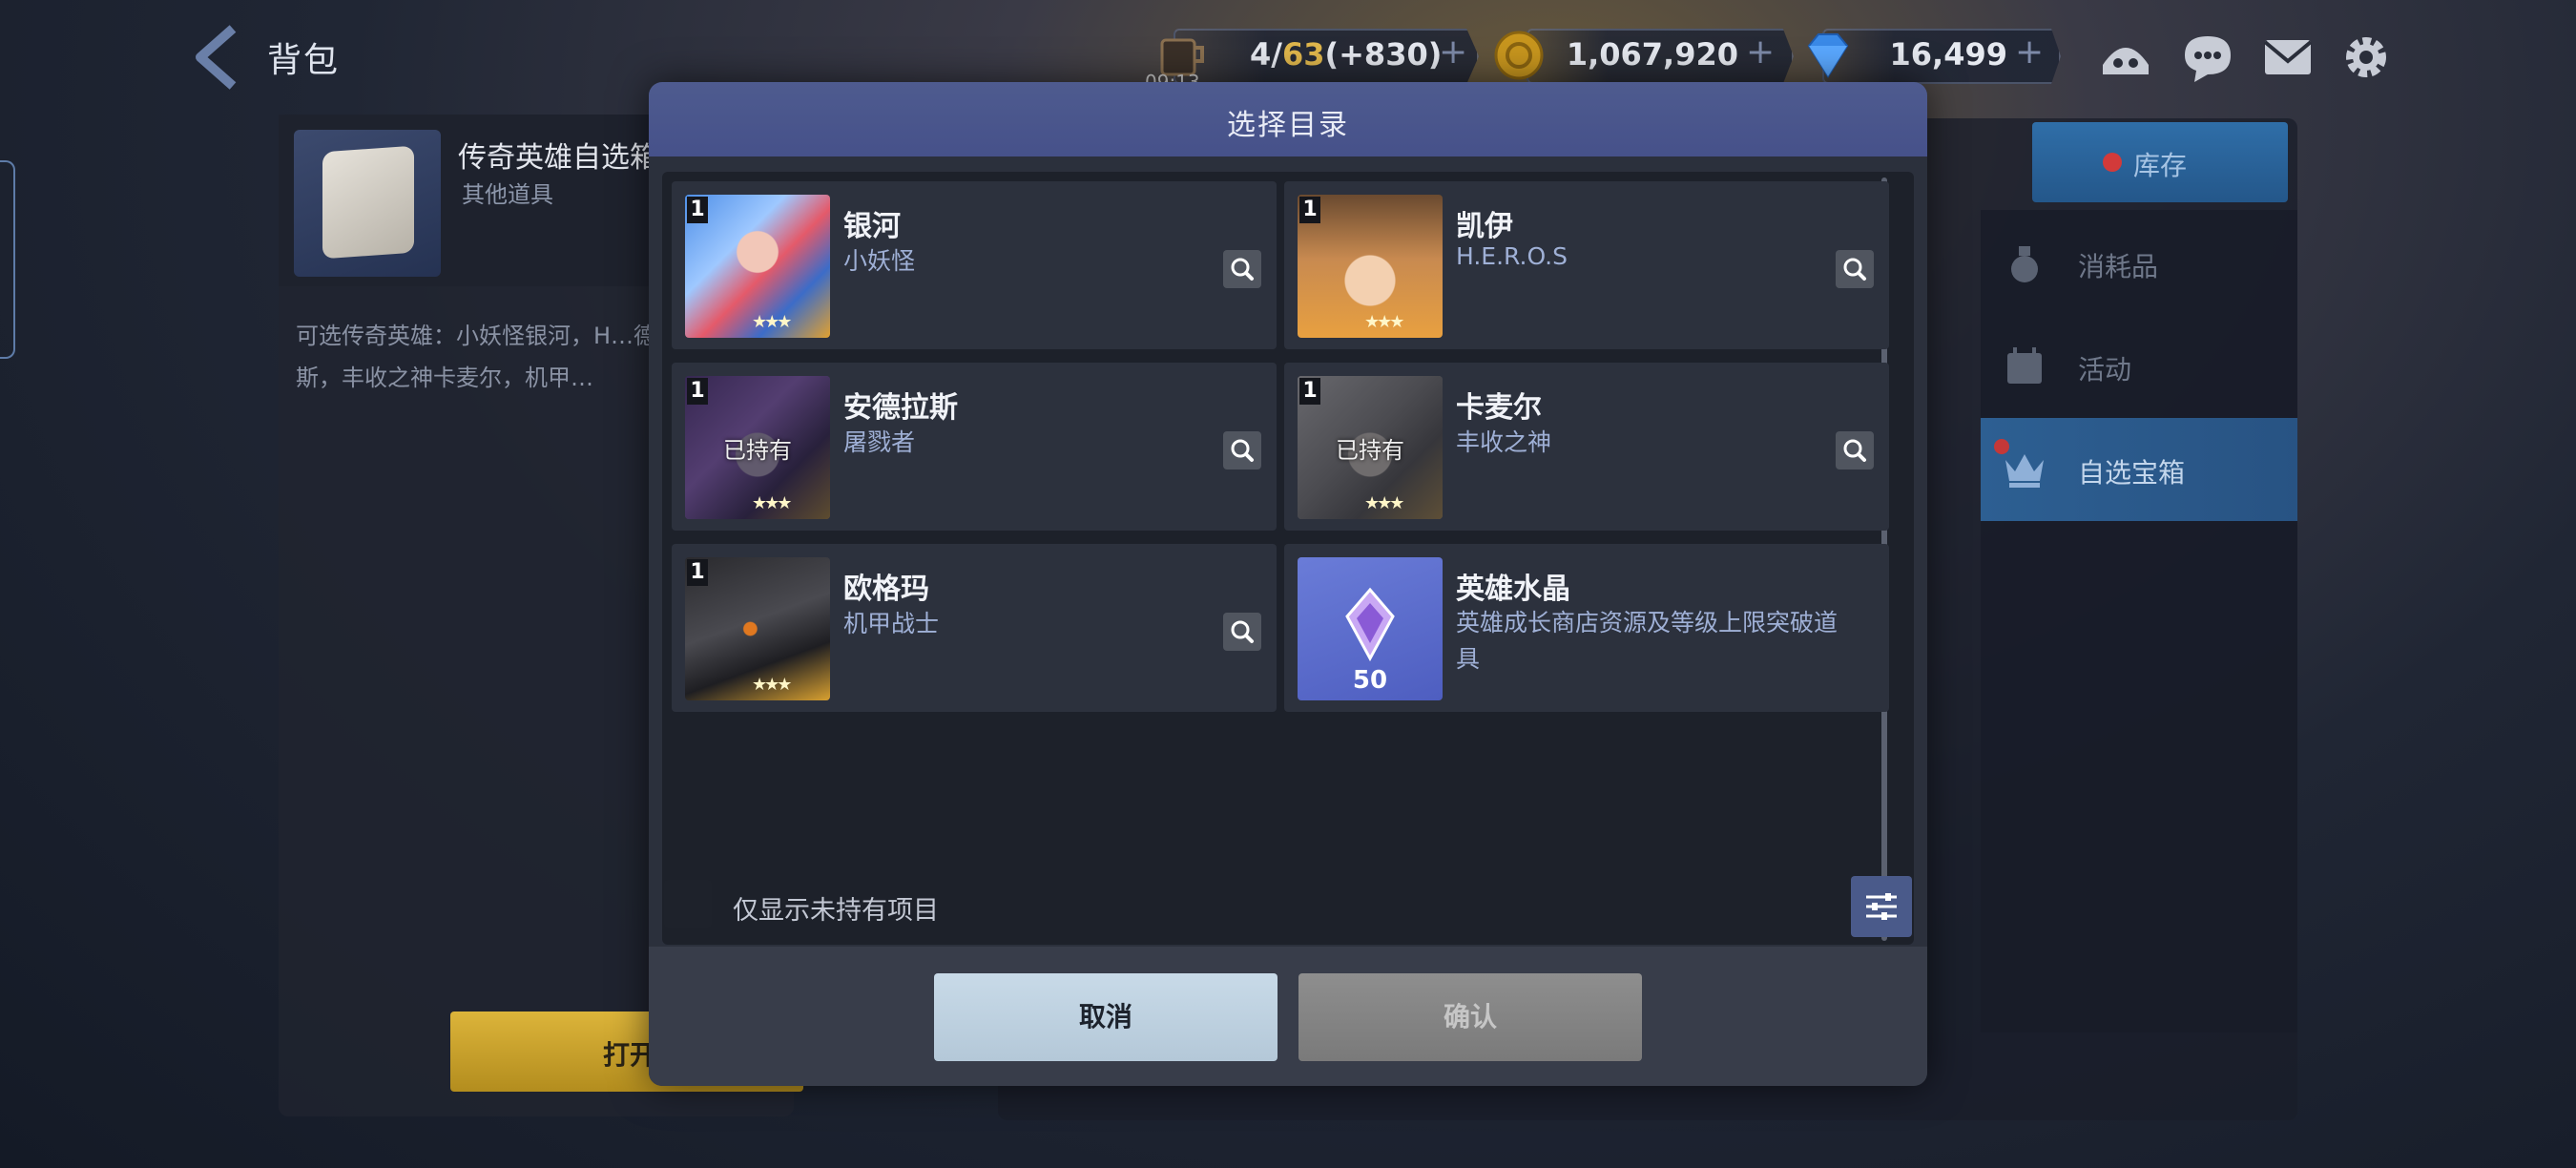 The image size is (2576, 1168). What do you see at coordinates (974, 447) in the screenshot?
I see `hero-card-andelasi: 1 已持有 ★★★ 安德拉斯 屠戮者` at bounding box center [974, 447].